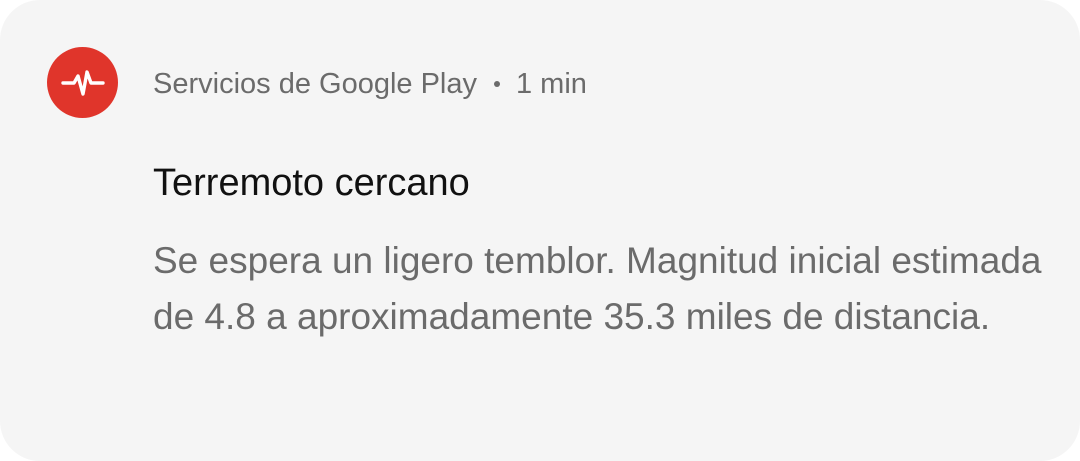 The height and width of the screenshot is (461, 1080). What do you see at coordinates (497, 84) in the screenshot?
I see `separator-dot` at bounding box center [497, 84].